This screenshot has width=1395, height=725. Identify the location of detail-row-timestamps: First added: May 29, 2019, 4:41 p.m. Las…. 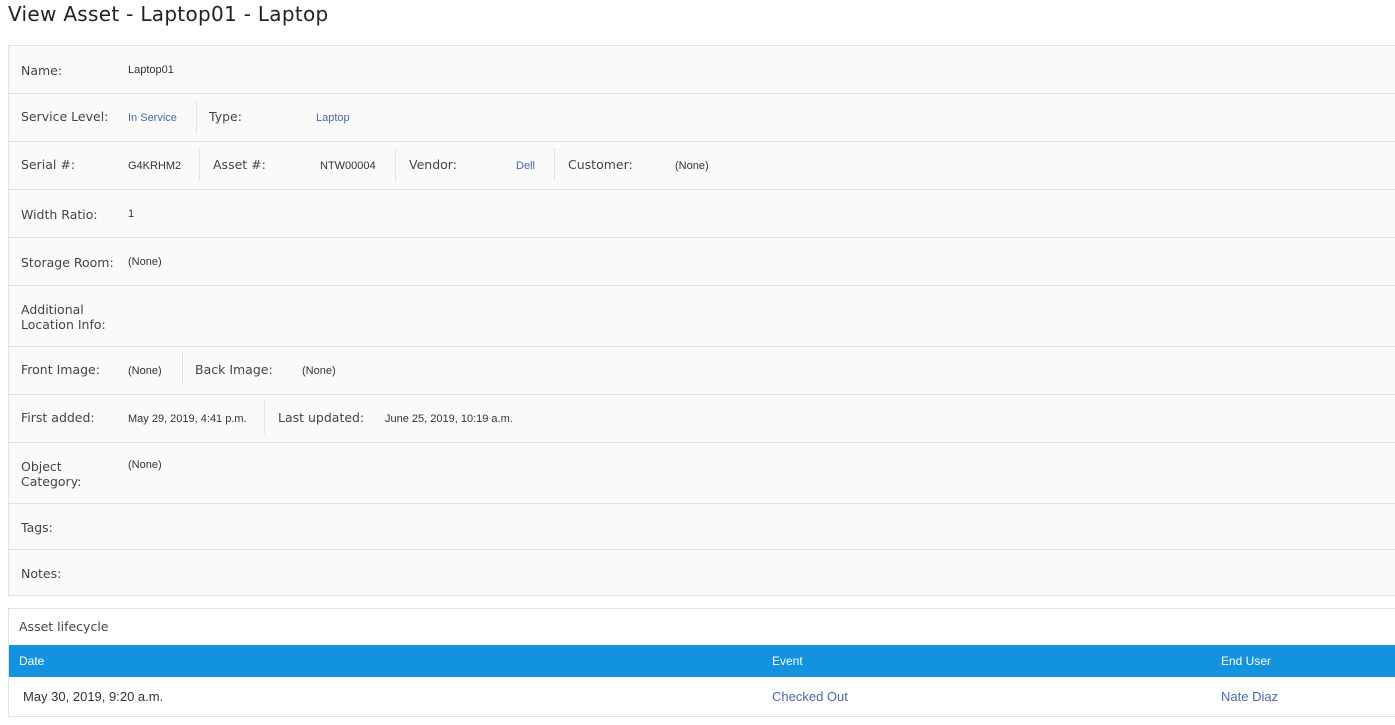
(702, 419).